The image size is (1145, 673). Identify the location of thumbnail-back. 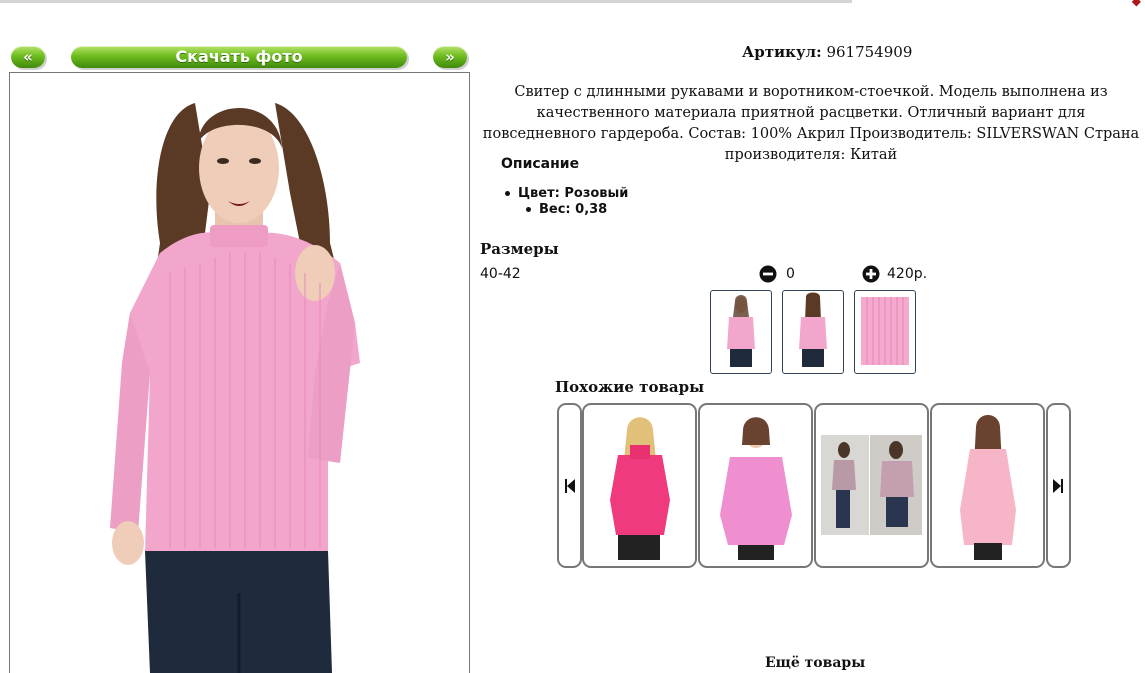
(813, 332).